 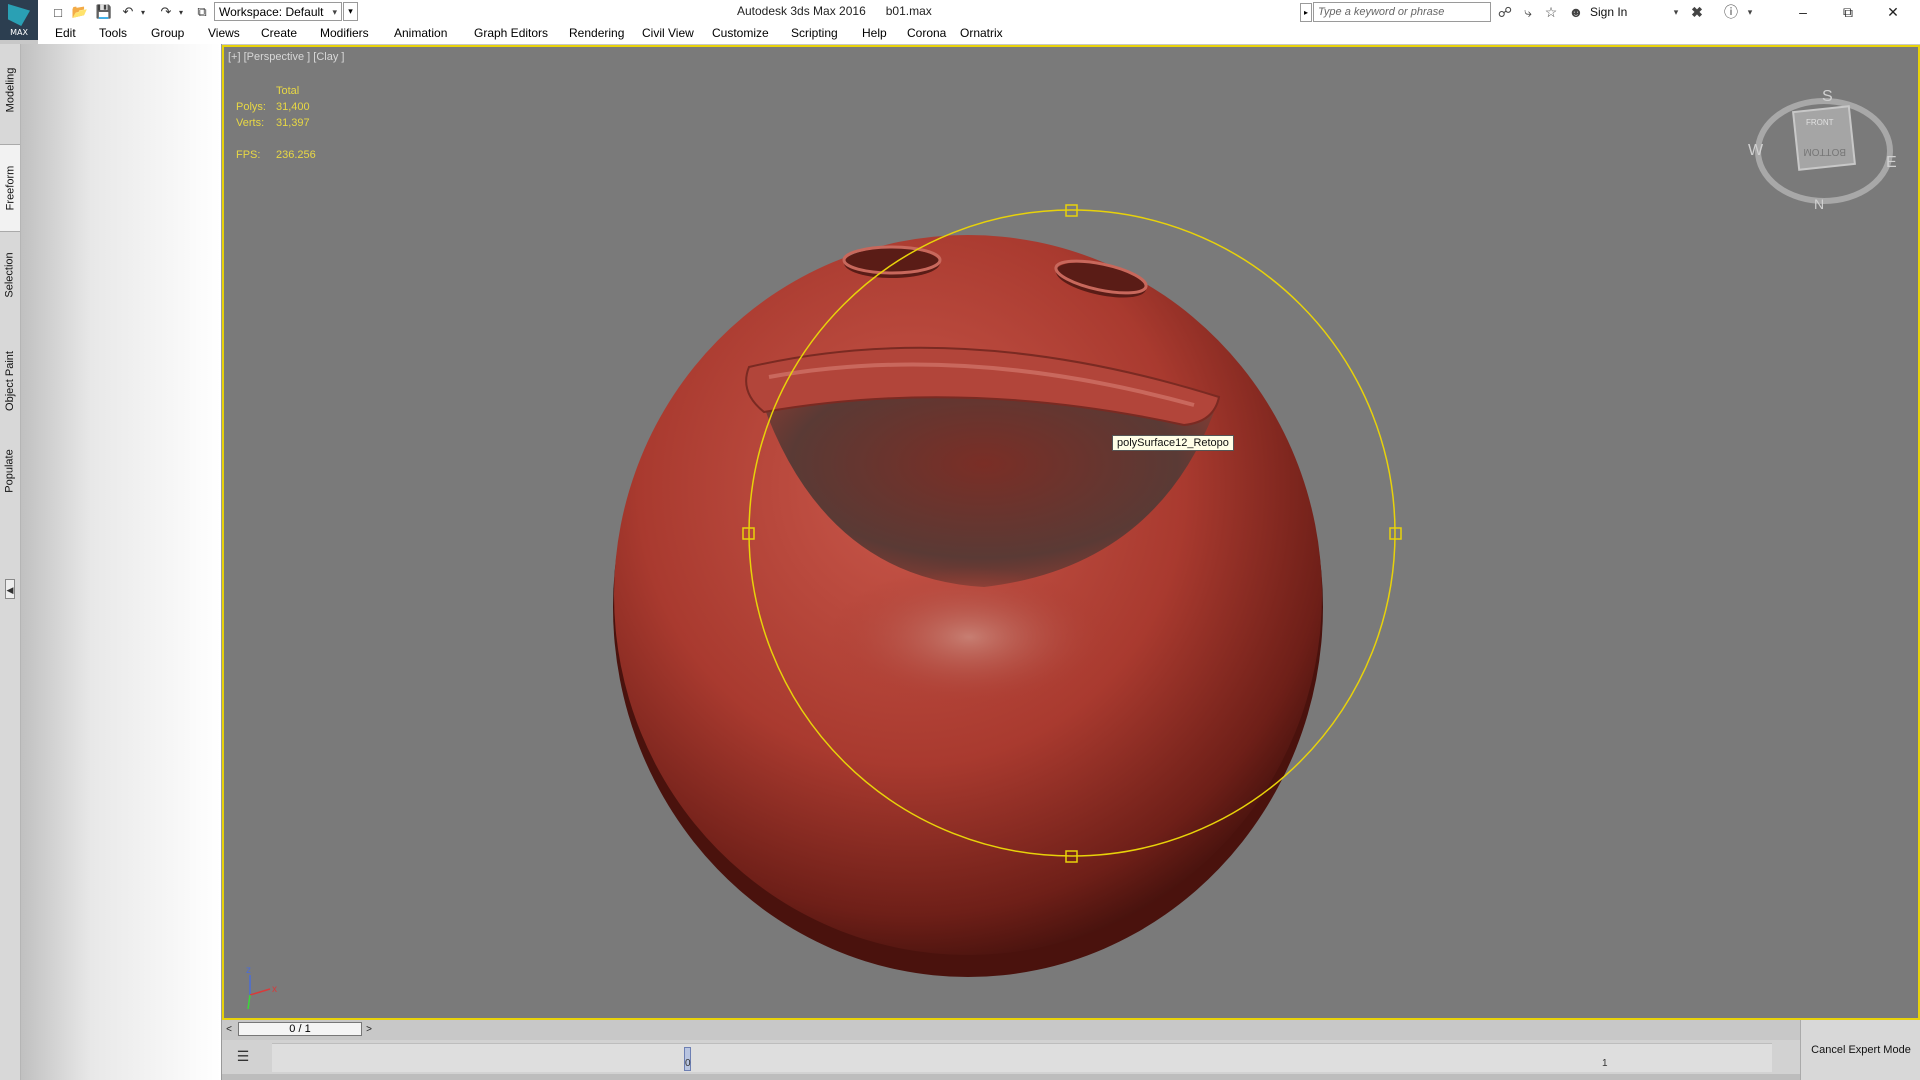 What do you see at coordinates (1528, 12) in the screenshot?
I see `communication-center-icon: ⤷` at bounding box center [1528, 12].